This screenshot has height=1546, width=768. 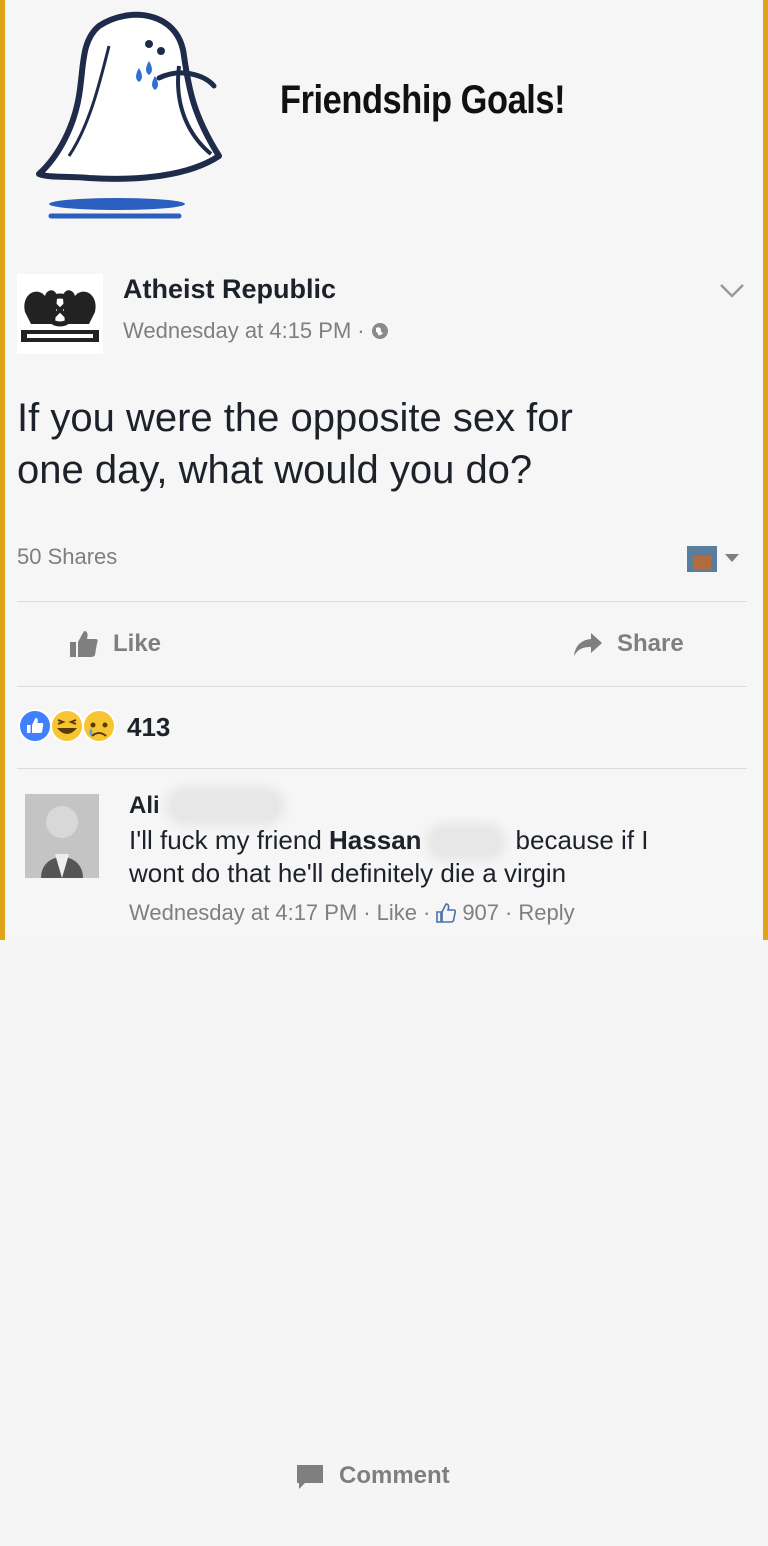 What do you see at coordinates (275, 470) in the screenshot?
I see `post-text-line: one day, what would you do?` at bounding box center [275, 470].